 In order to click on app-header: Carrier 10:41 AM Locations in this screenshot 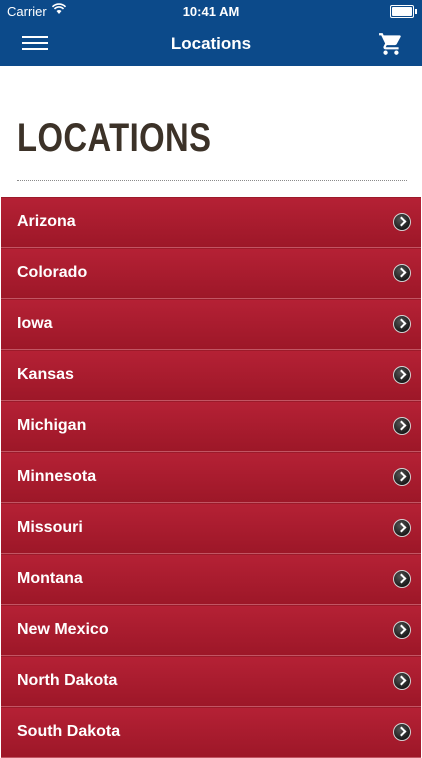, I will do `click(211, 33)`.